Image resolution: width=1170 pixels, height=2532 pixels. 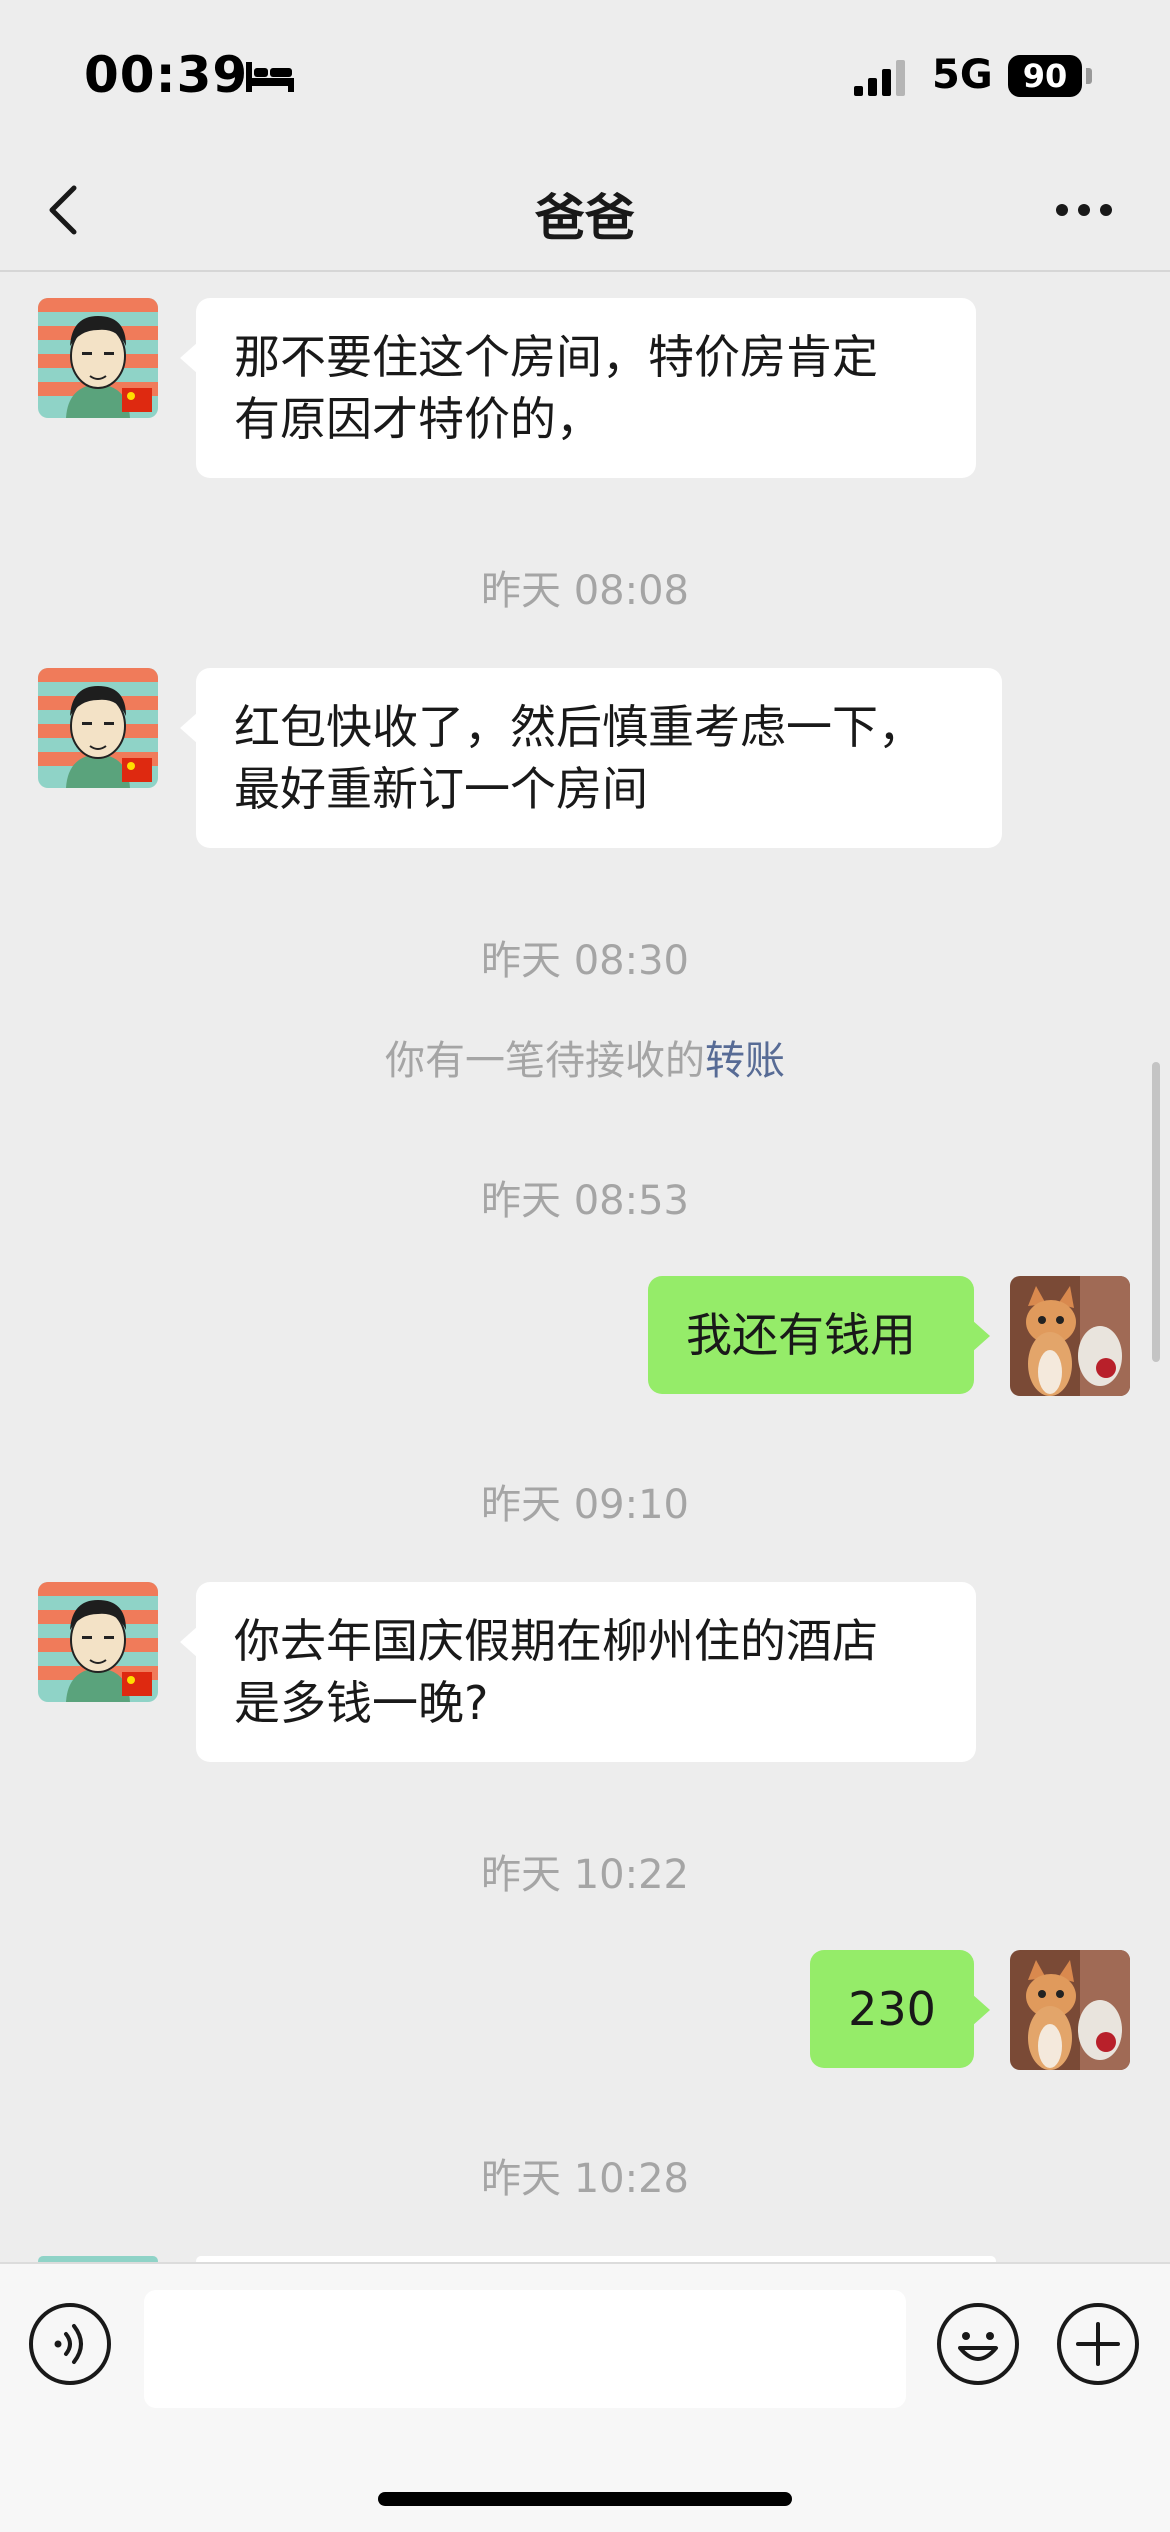 I want to click on message-timestamp: 昨天 08:30, so click(x=585, y=961).